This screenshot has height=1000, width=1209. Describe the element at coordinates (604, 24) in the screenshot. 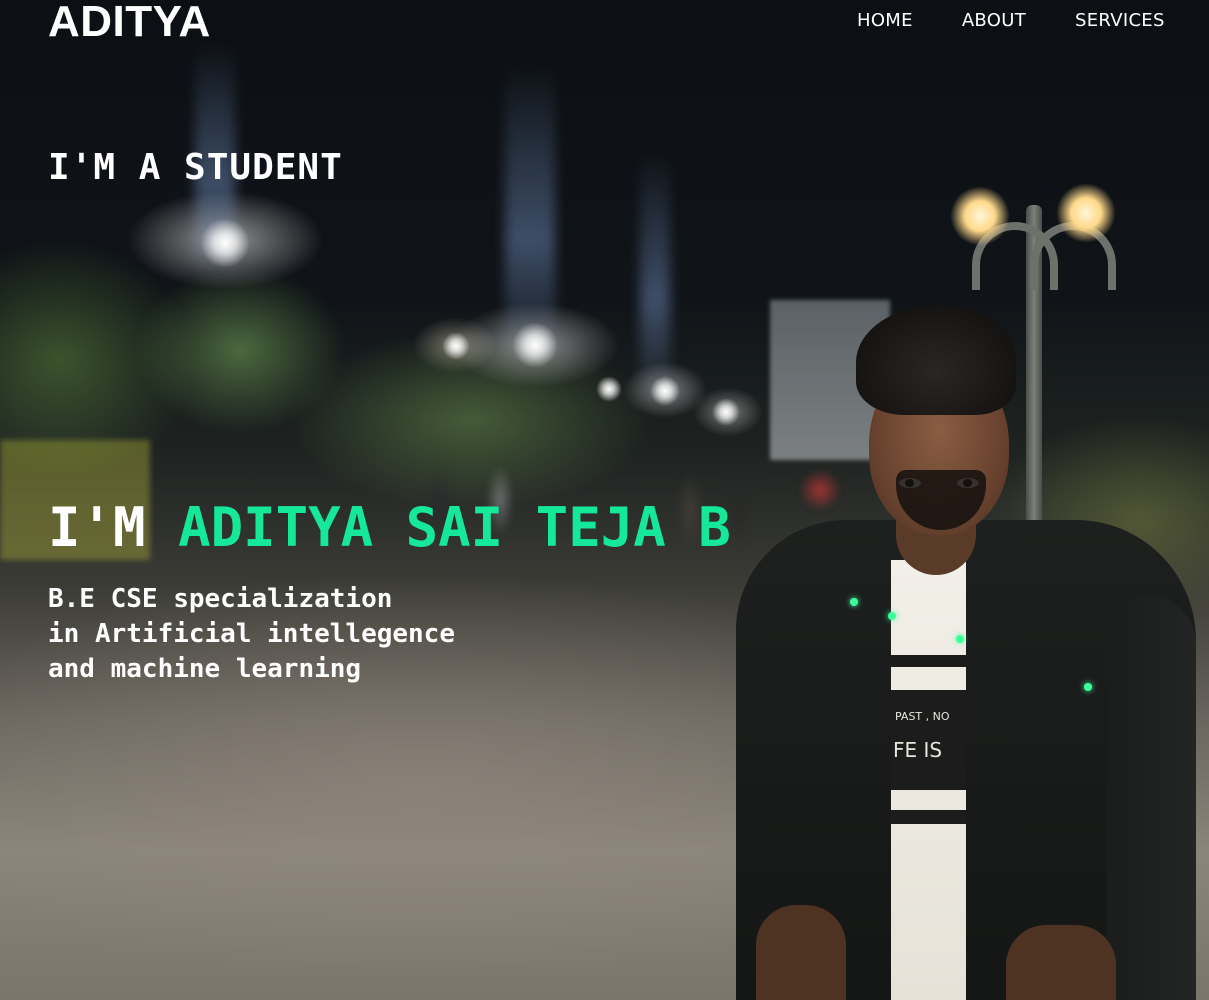

I see `navbar: ADITYA HOME ABOUT SERVICES N` at that location.